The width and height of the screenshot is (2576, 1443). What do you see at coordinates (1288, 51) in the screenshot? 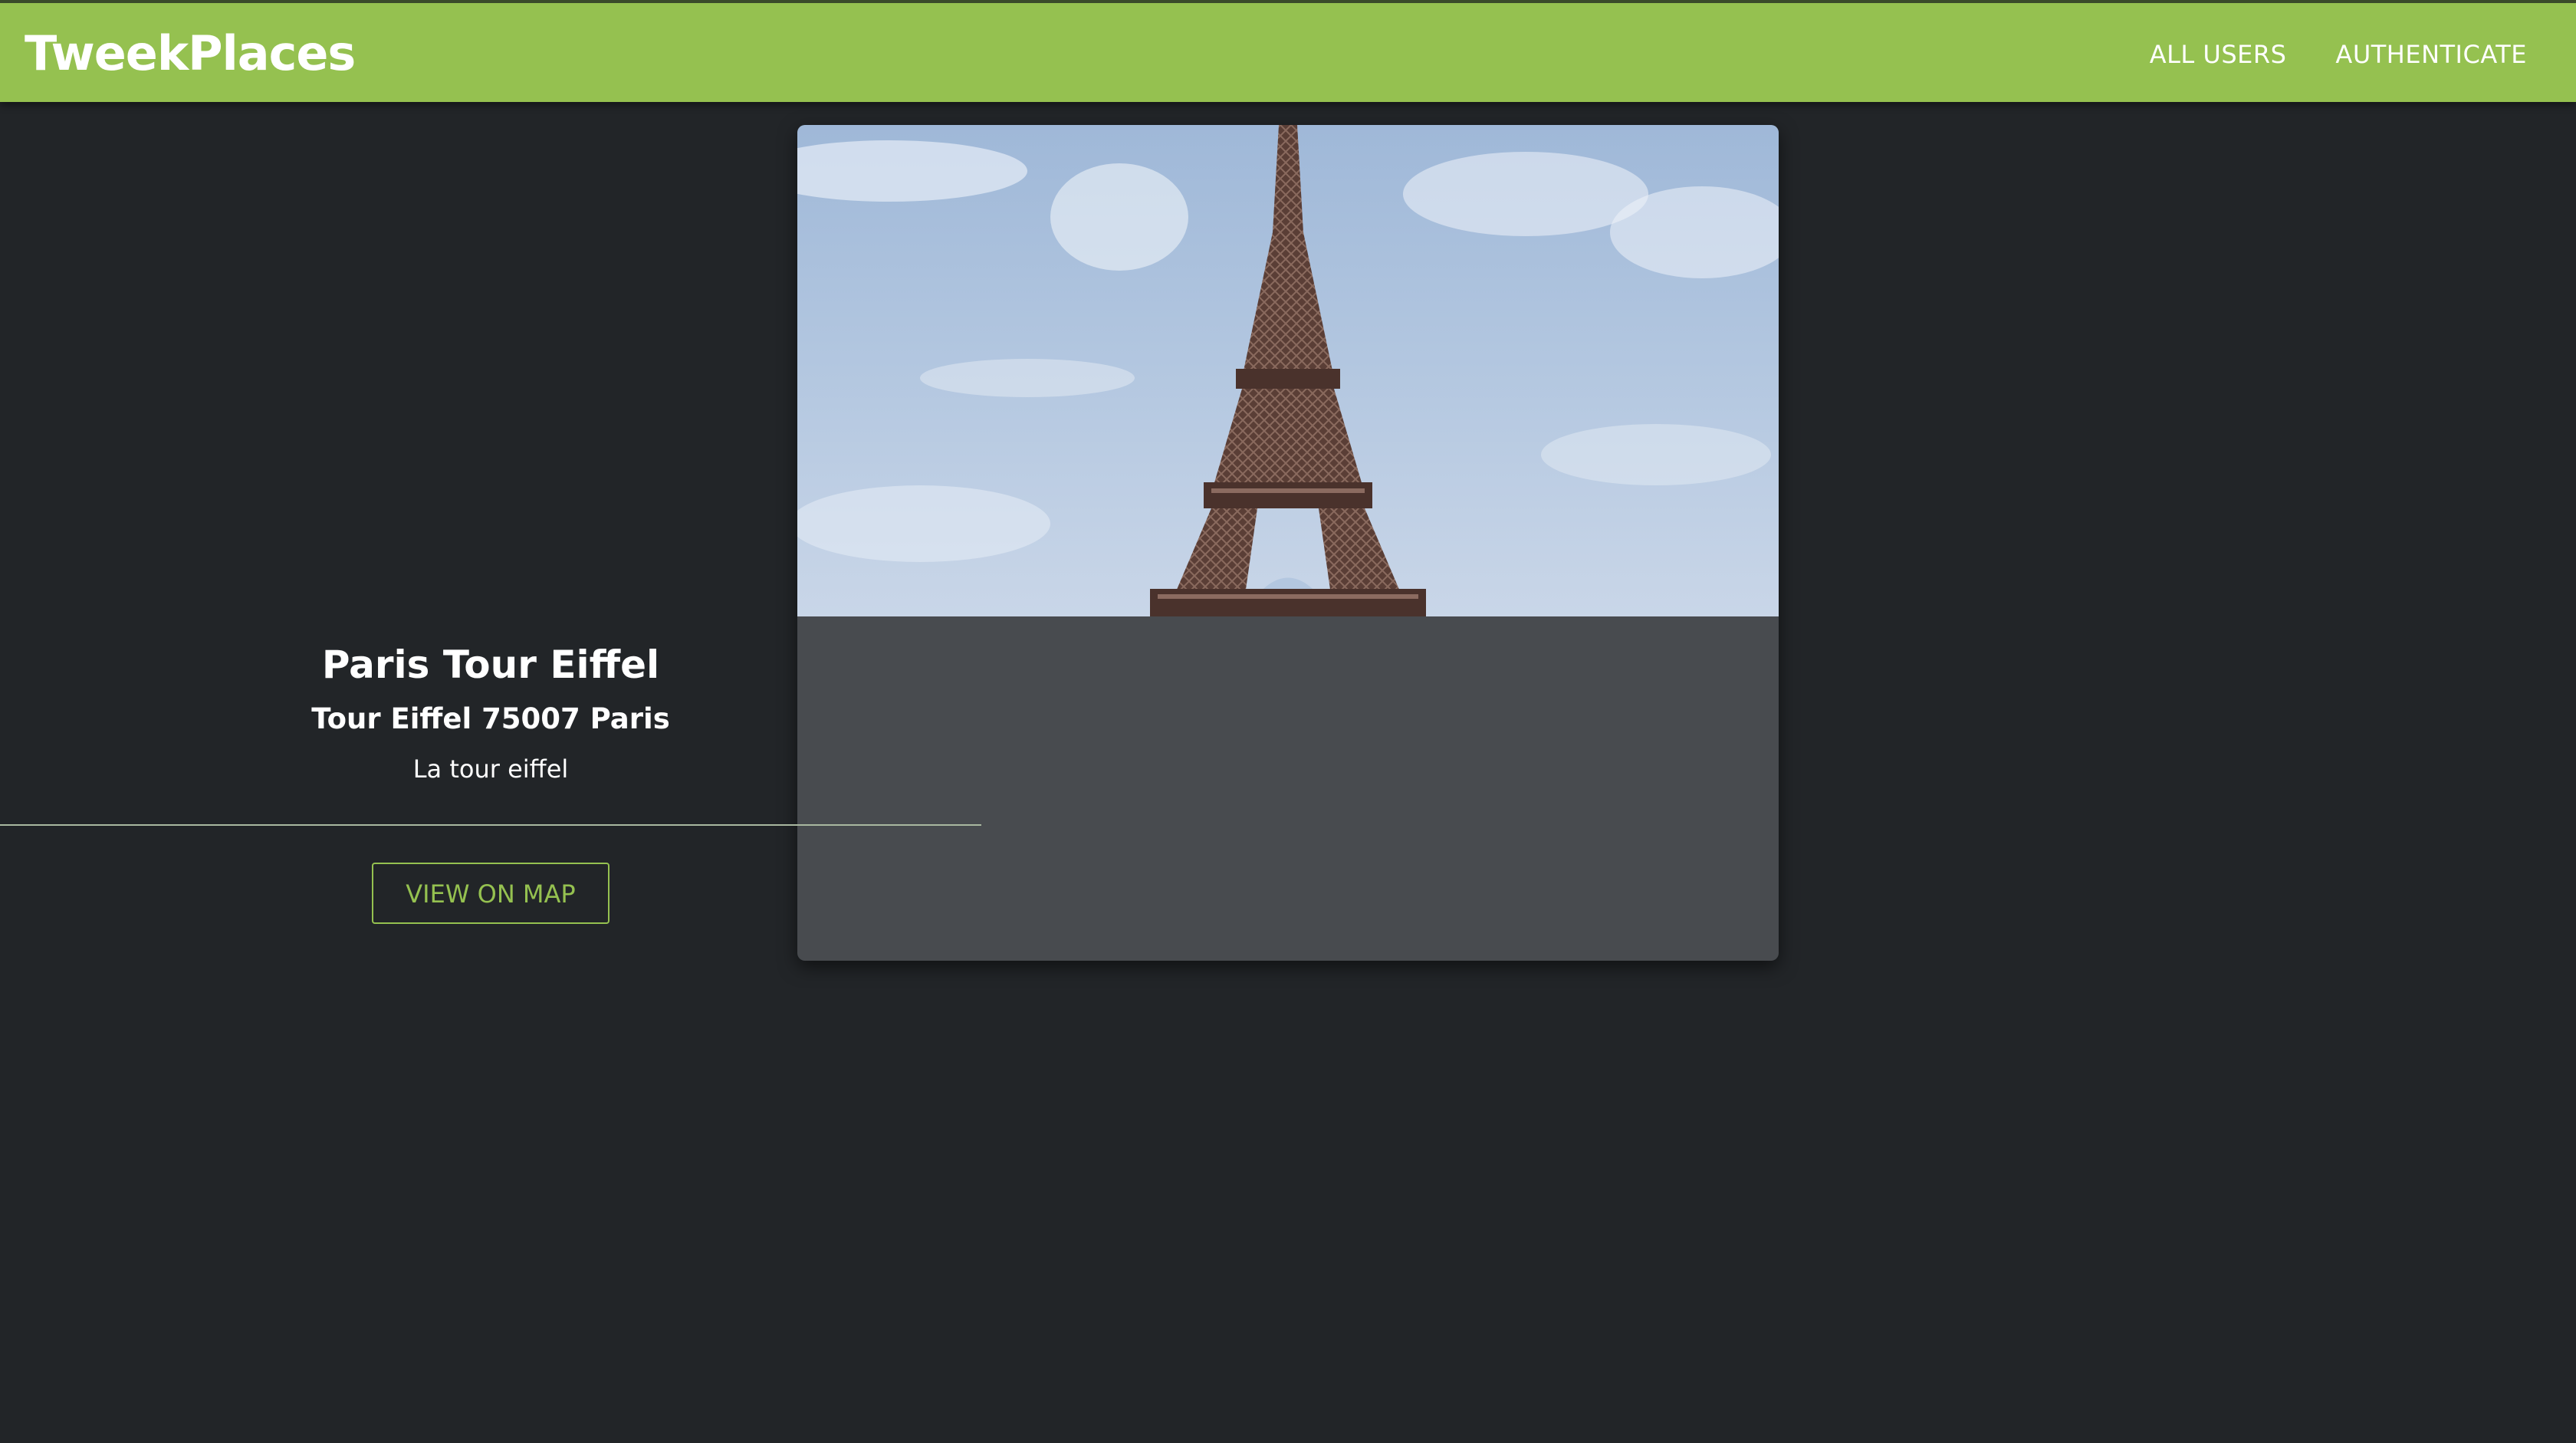
I see `top-navbar: TweekPlaces ALL USERS AUTHENTICATE` at bounding box center [1288, 51].